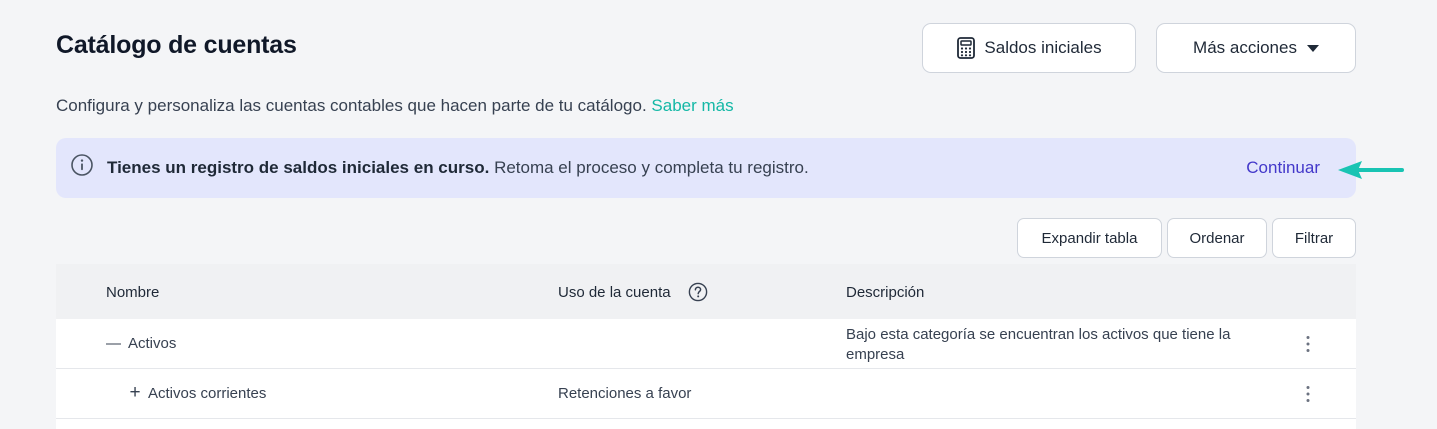 The width and height of the screenshot is (1437, 429). I want to click on filtrar-button: Filtrar, so click(1314, 238).